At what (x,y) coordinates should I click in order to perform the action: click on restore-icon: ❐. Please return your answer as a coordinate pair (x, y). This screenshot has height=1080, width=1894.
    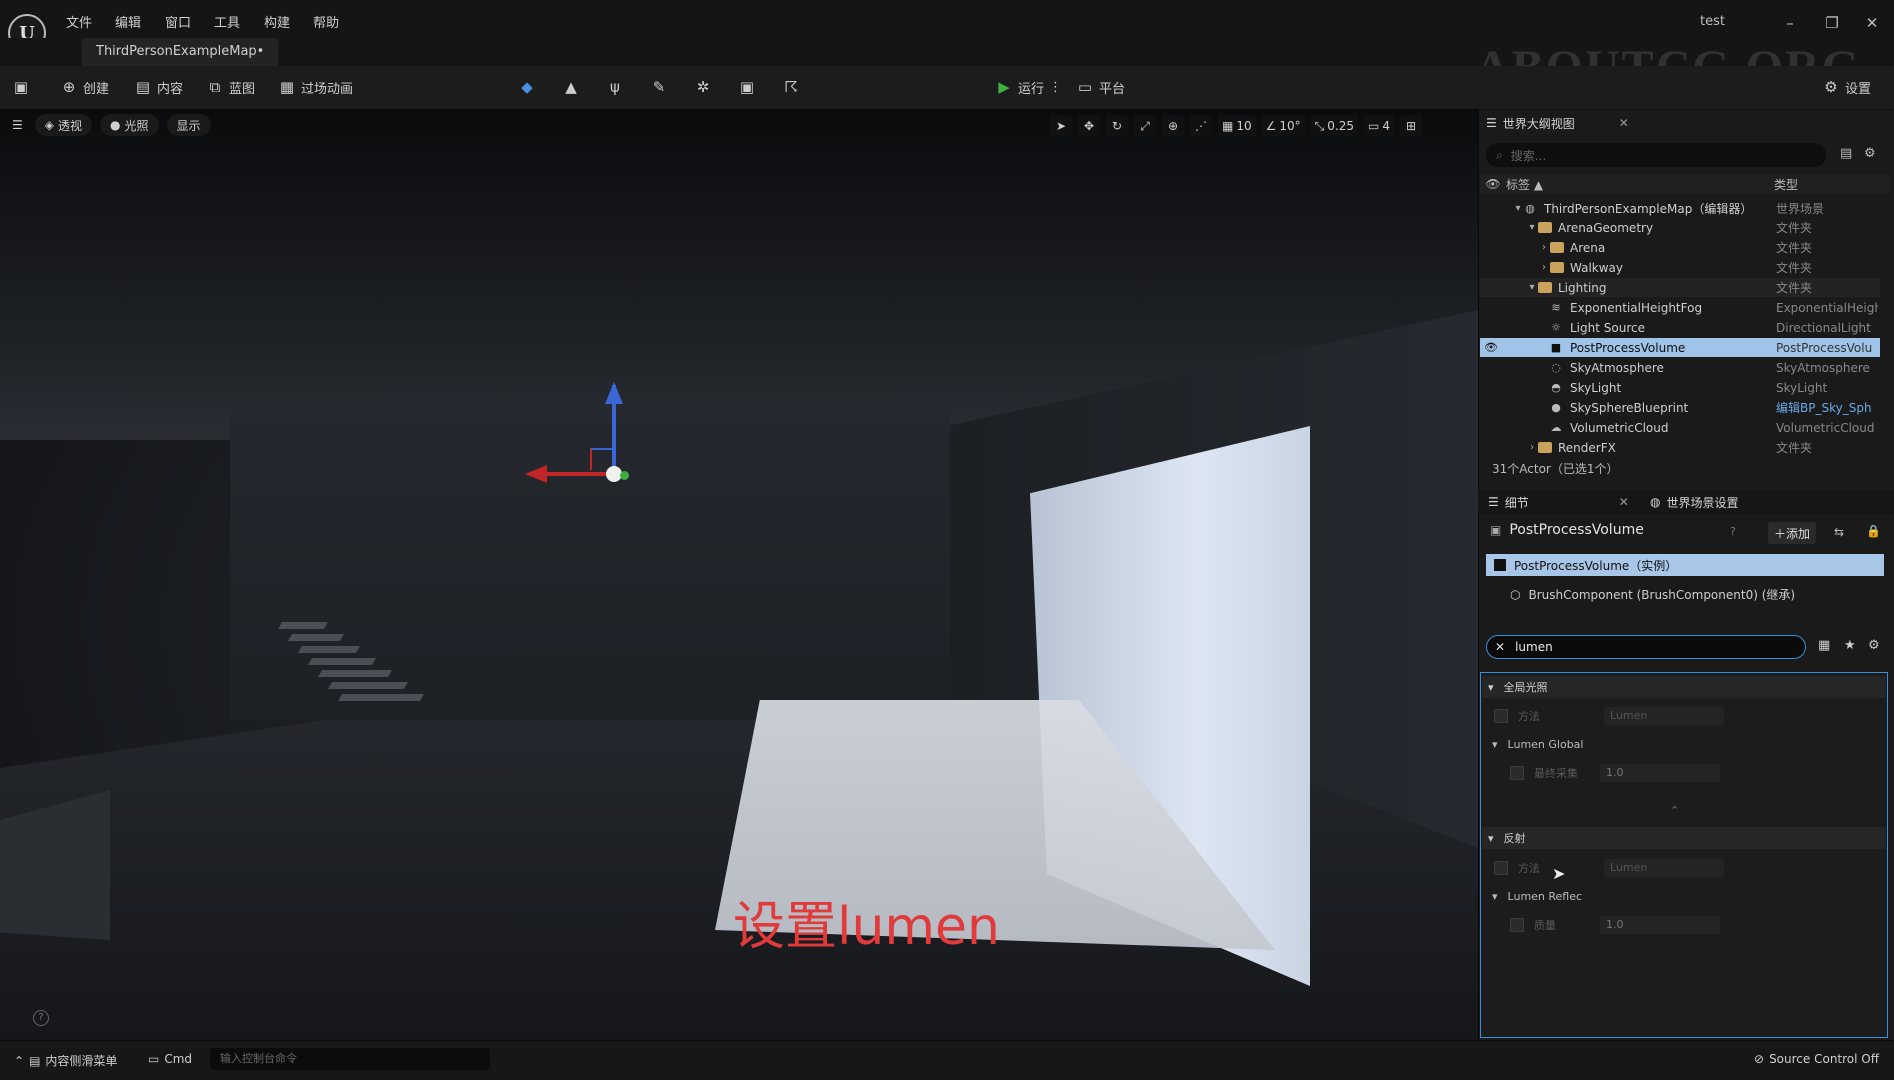
    Looking at the image, I should click on (1832, 23).